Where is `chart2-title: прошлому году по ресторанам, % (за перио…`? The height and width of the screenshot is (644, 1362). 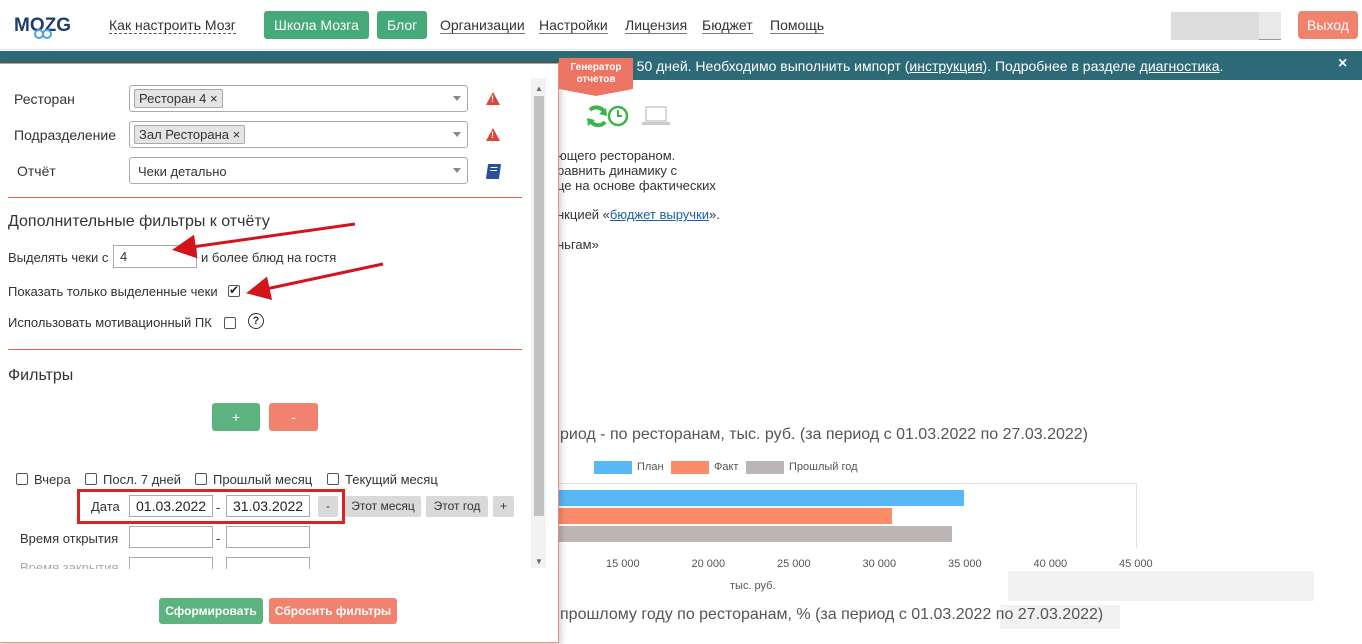 chart2-title: прошлому году по ресторанам, % (за перио… is located at coordinates (832, 614).